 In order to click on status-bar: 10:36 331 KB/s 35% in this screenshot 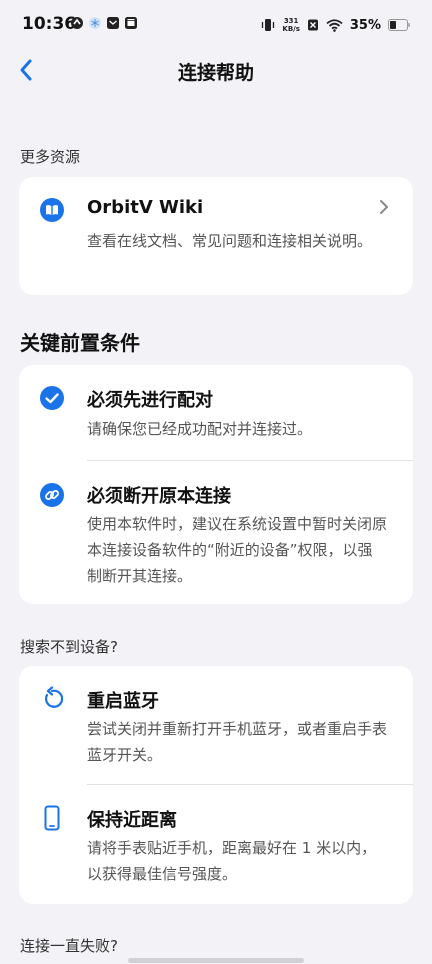, I will do `click(216, 25)`.